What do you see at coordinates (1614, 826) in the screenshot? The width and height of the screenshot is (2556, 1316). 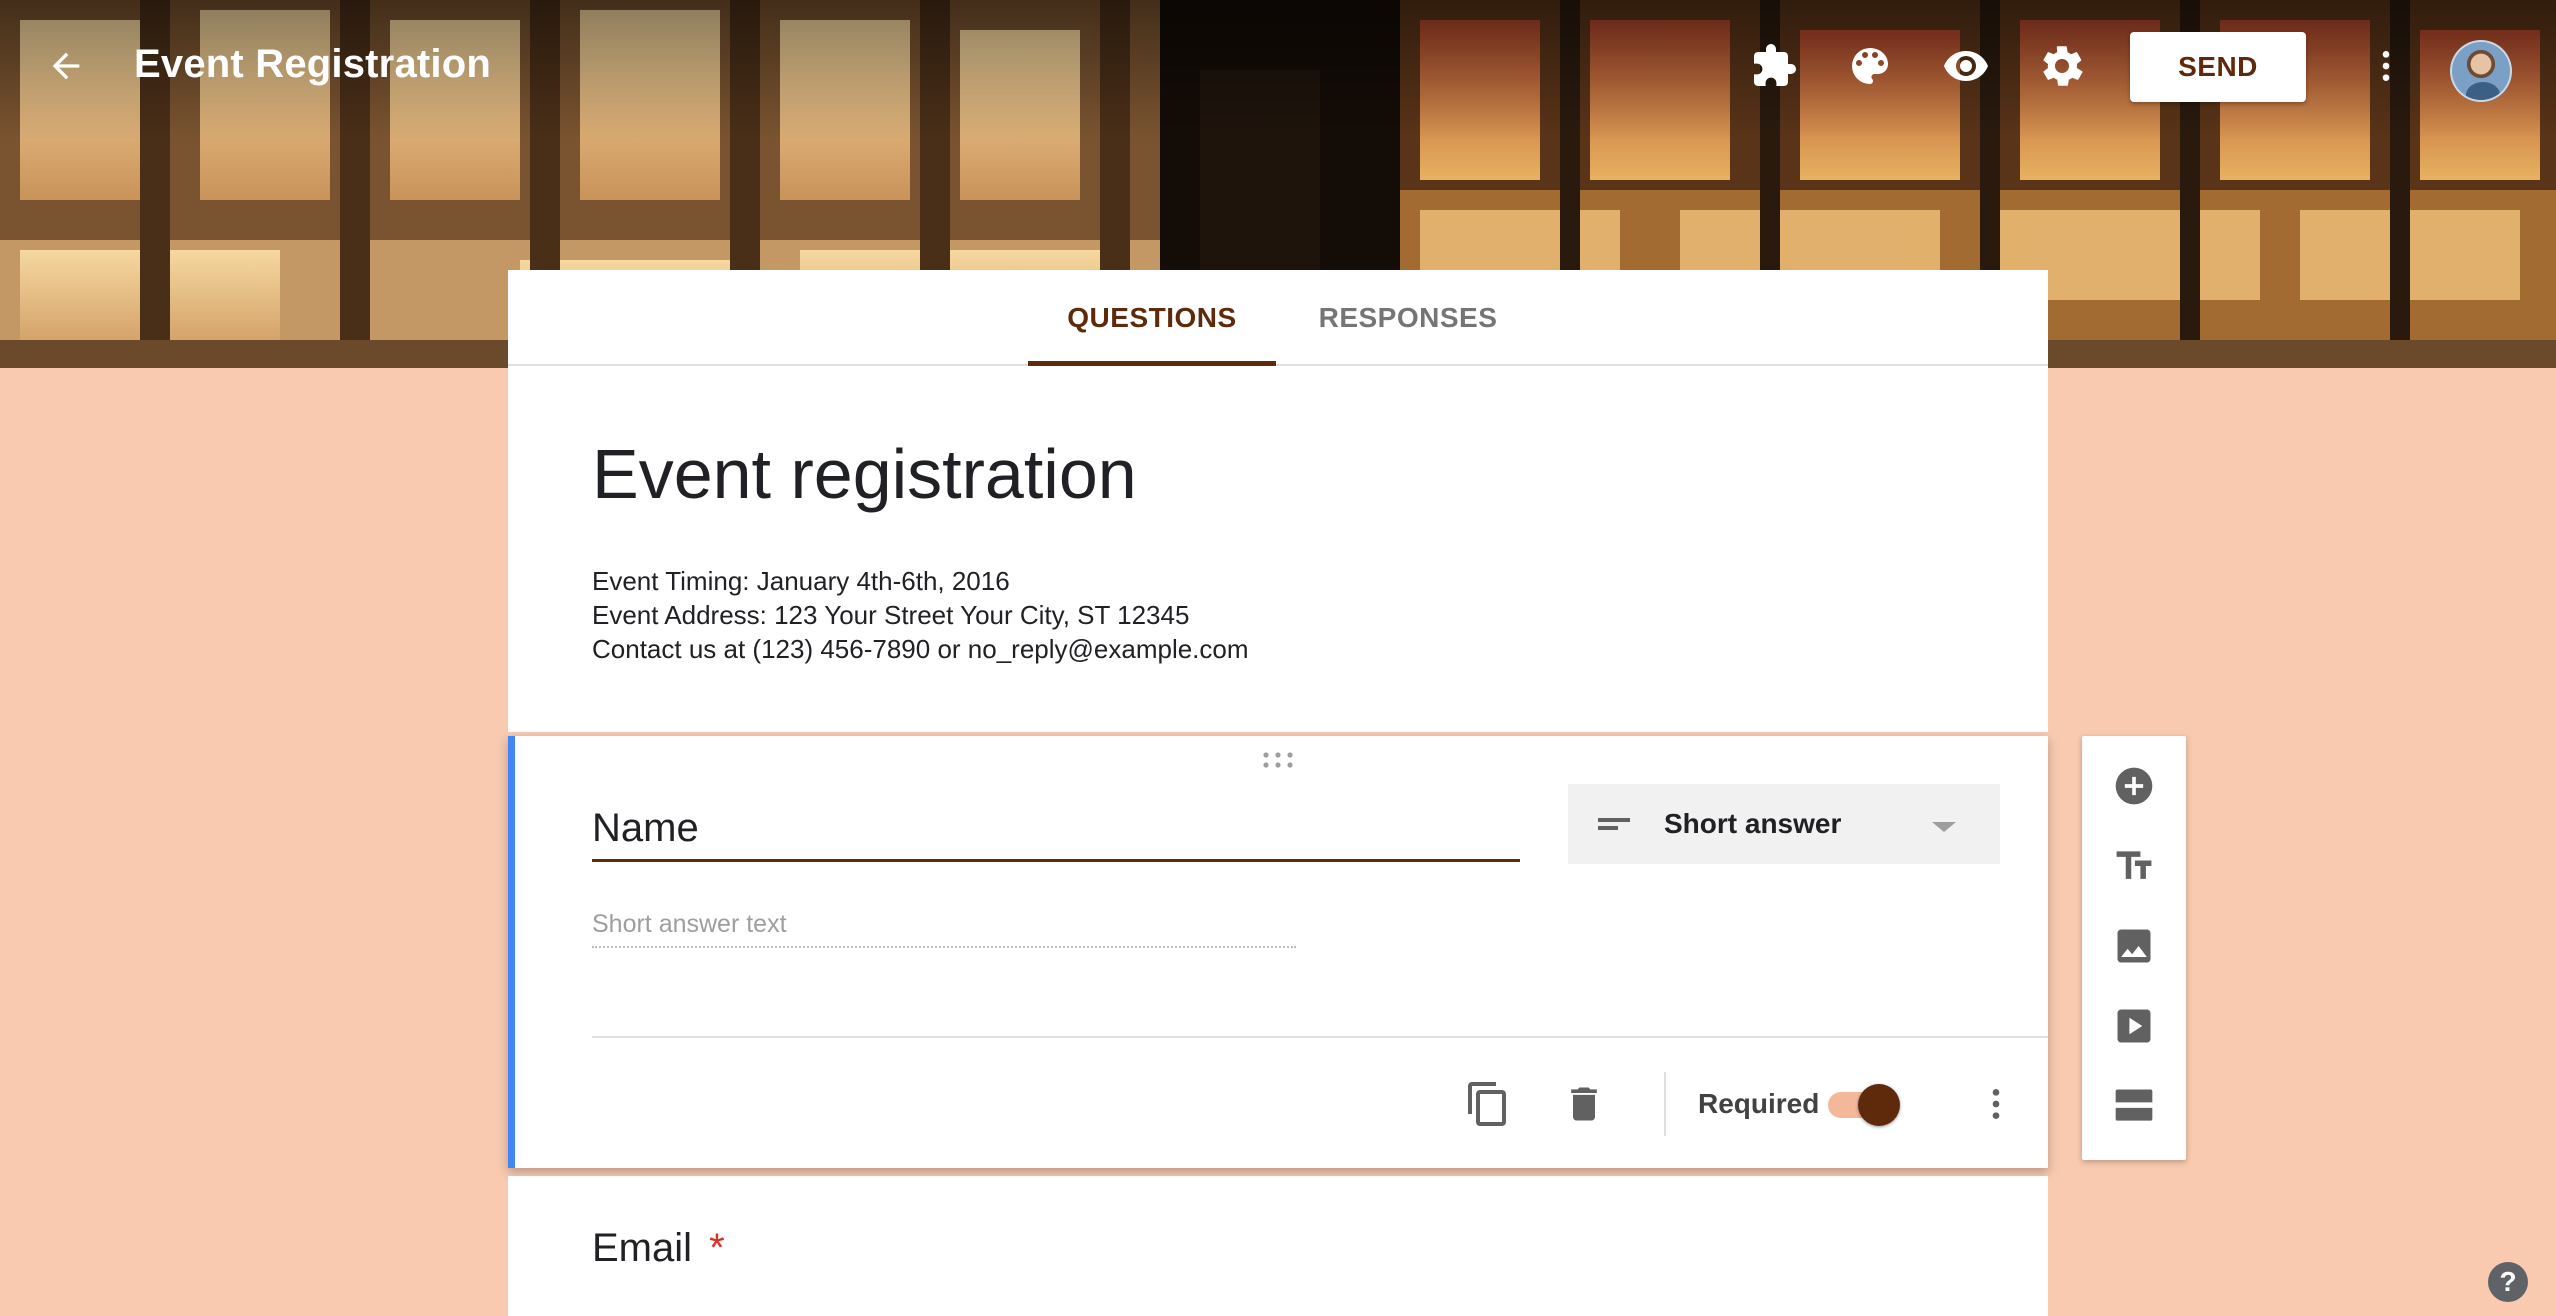 I see `short-answer-lines-icon` at bounding box center [1614, 826].